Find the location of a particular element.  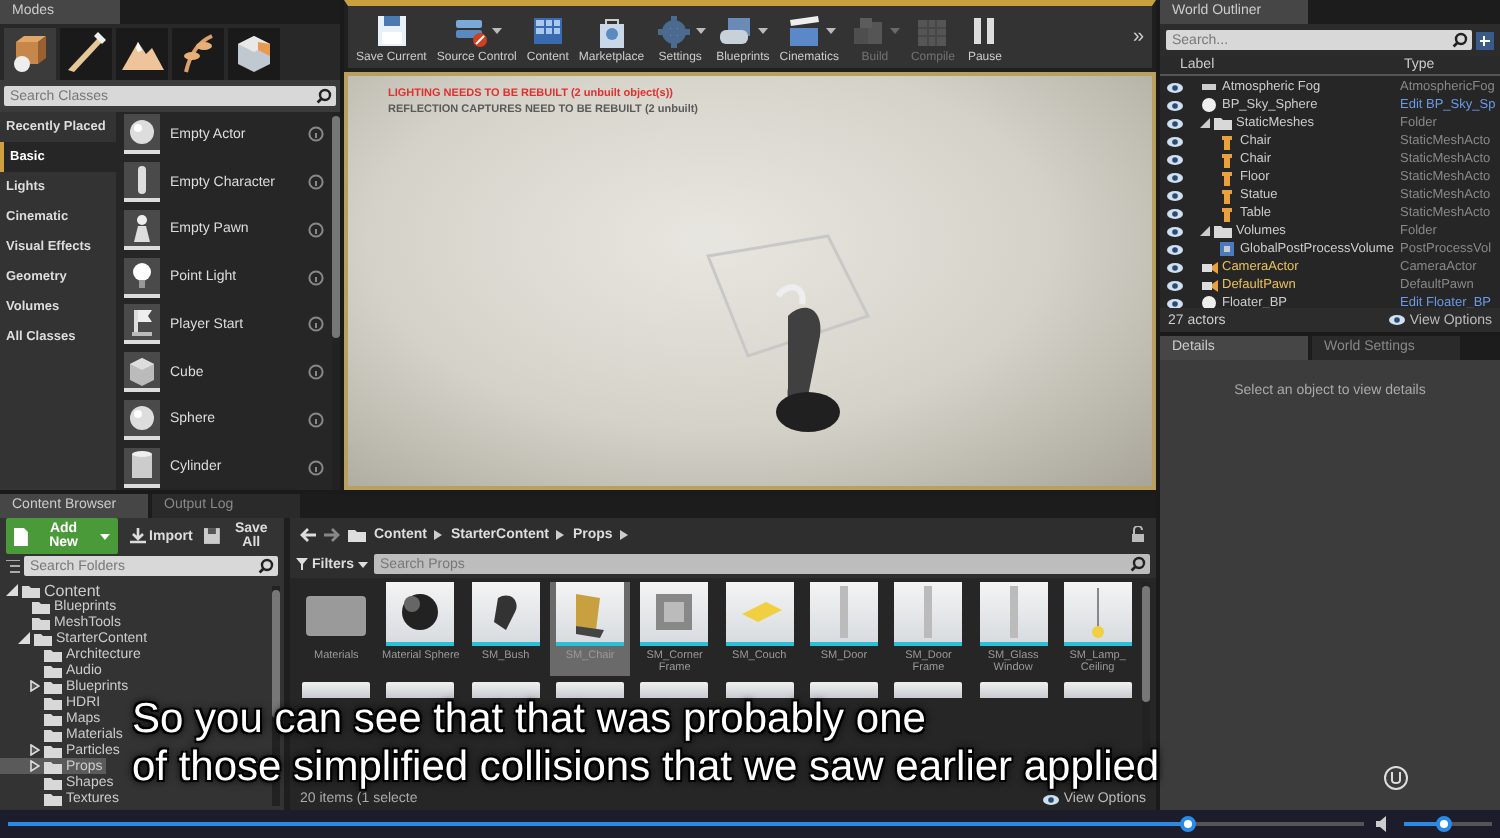

back-arrow-icon is located at coordinates (308, 534).